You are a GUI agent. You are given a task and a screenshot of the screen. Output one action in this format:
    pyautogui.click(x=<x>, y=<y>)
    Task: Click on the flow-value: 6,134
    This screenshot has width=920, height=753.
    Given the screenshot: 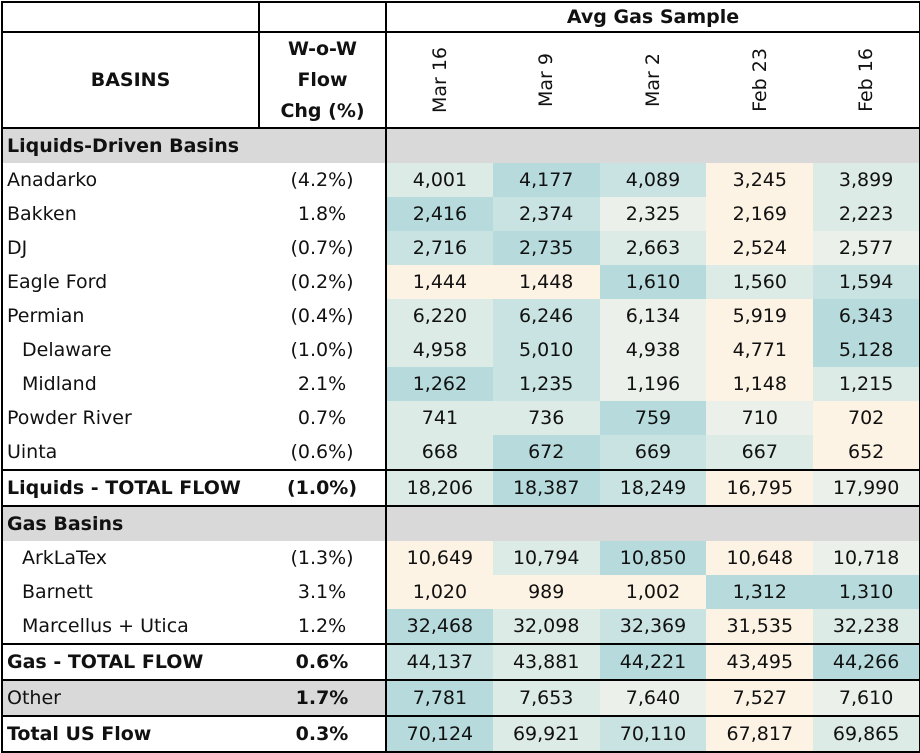 What is the action you would take?
    pyautogui.click(x=653, y=316)
    